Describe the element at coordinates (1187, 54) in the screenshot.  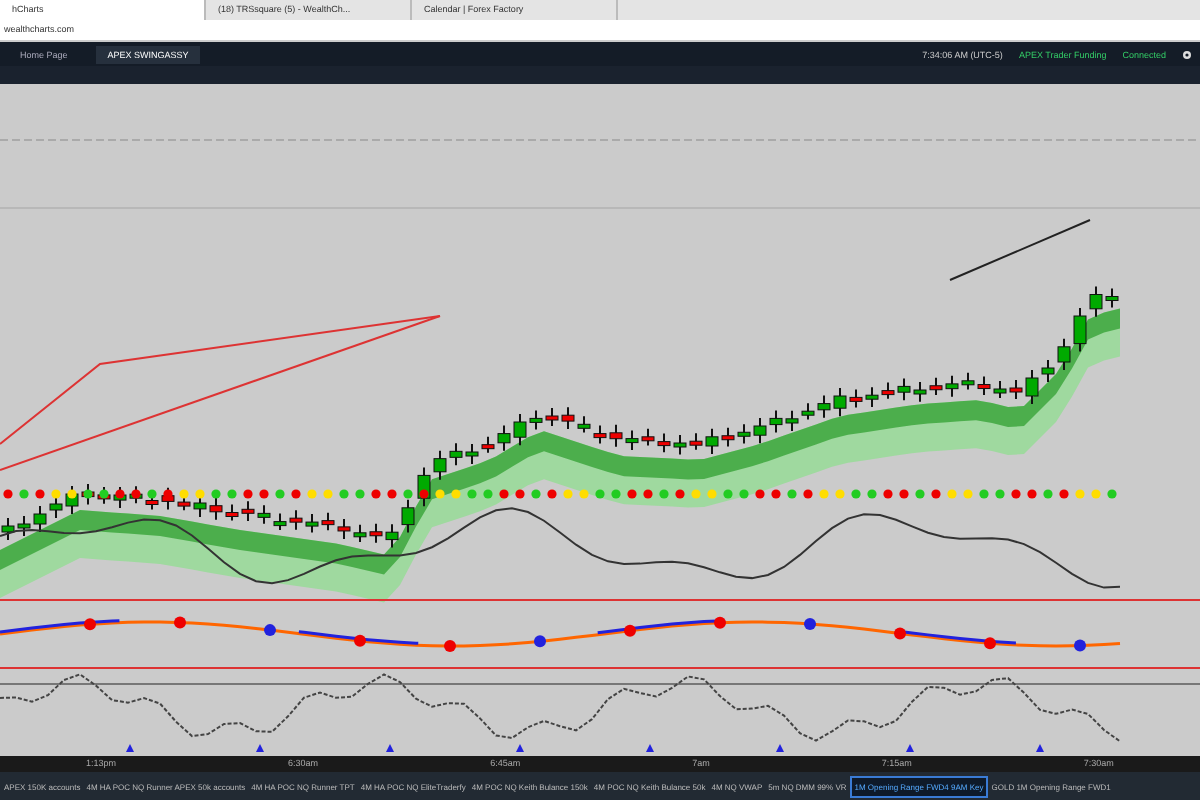
I see `settings-icon` at that location.